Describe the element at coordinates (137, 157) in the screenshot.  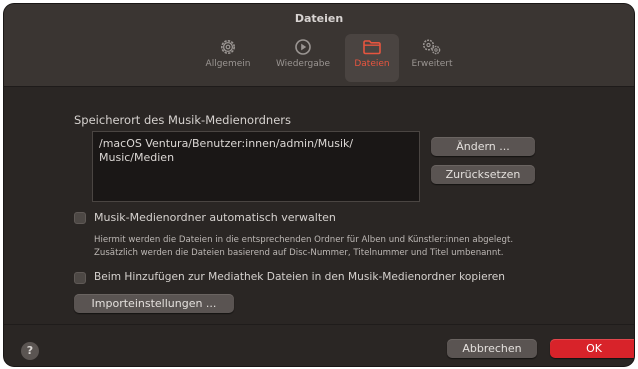
I see `path-line: Music/Medien` at that location.